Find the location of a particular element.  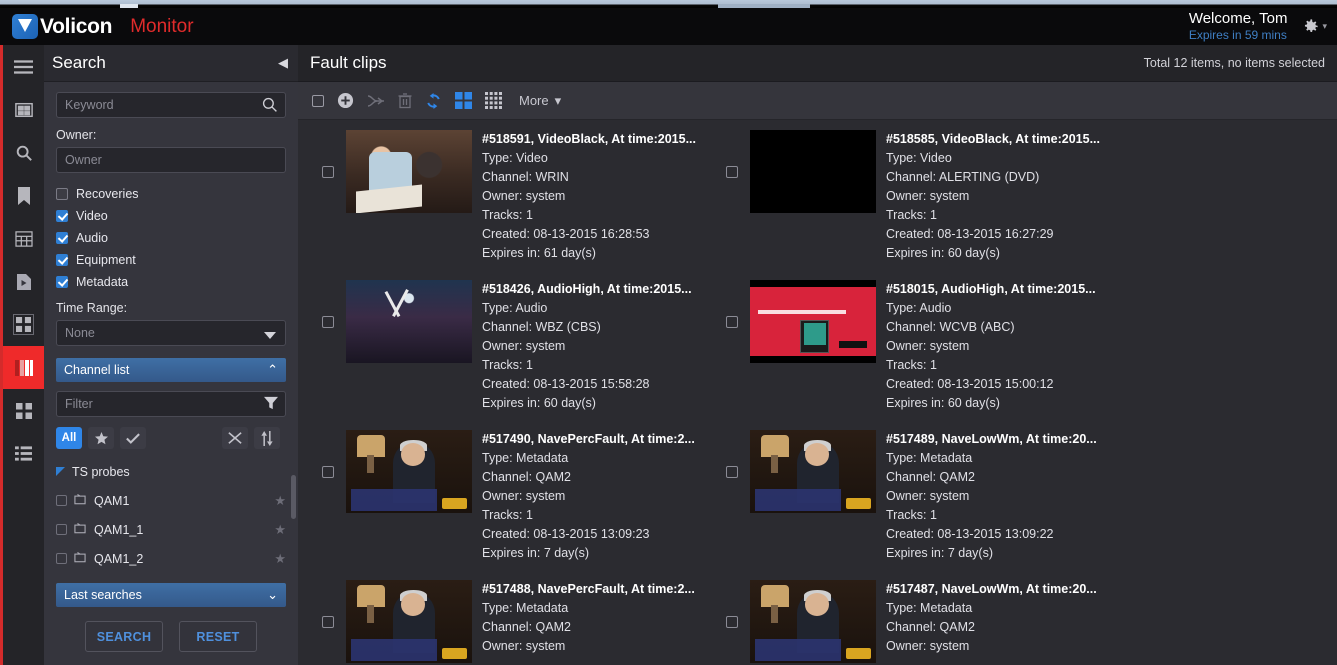

clip-type: Type: Metadata is located at coordinates (525, 608).